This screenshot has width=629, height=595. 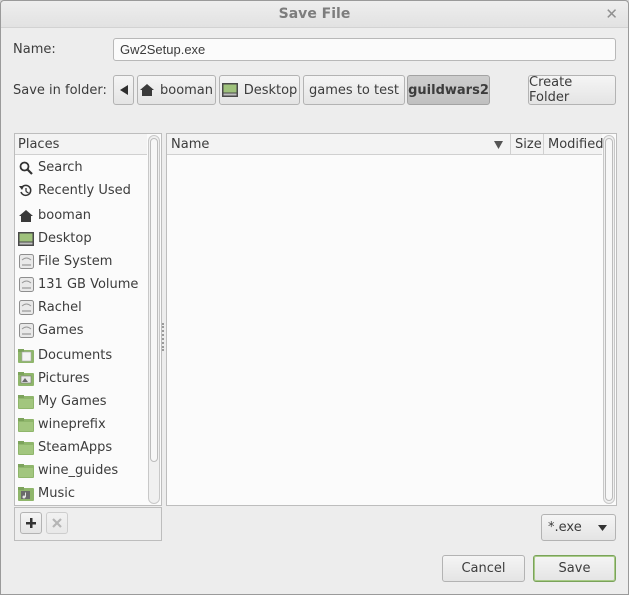 I want to click on save-button-label: Save, so click(x=574, y=568).